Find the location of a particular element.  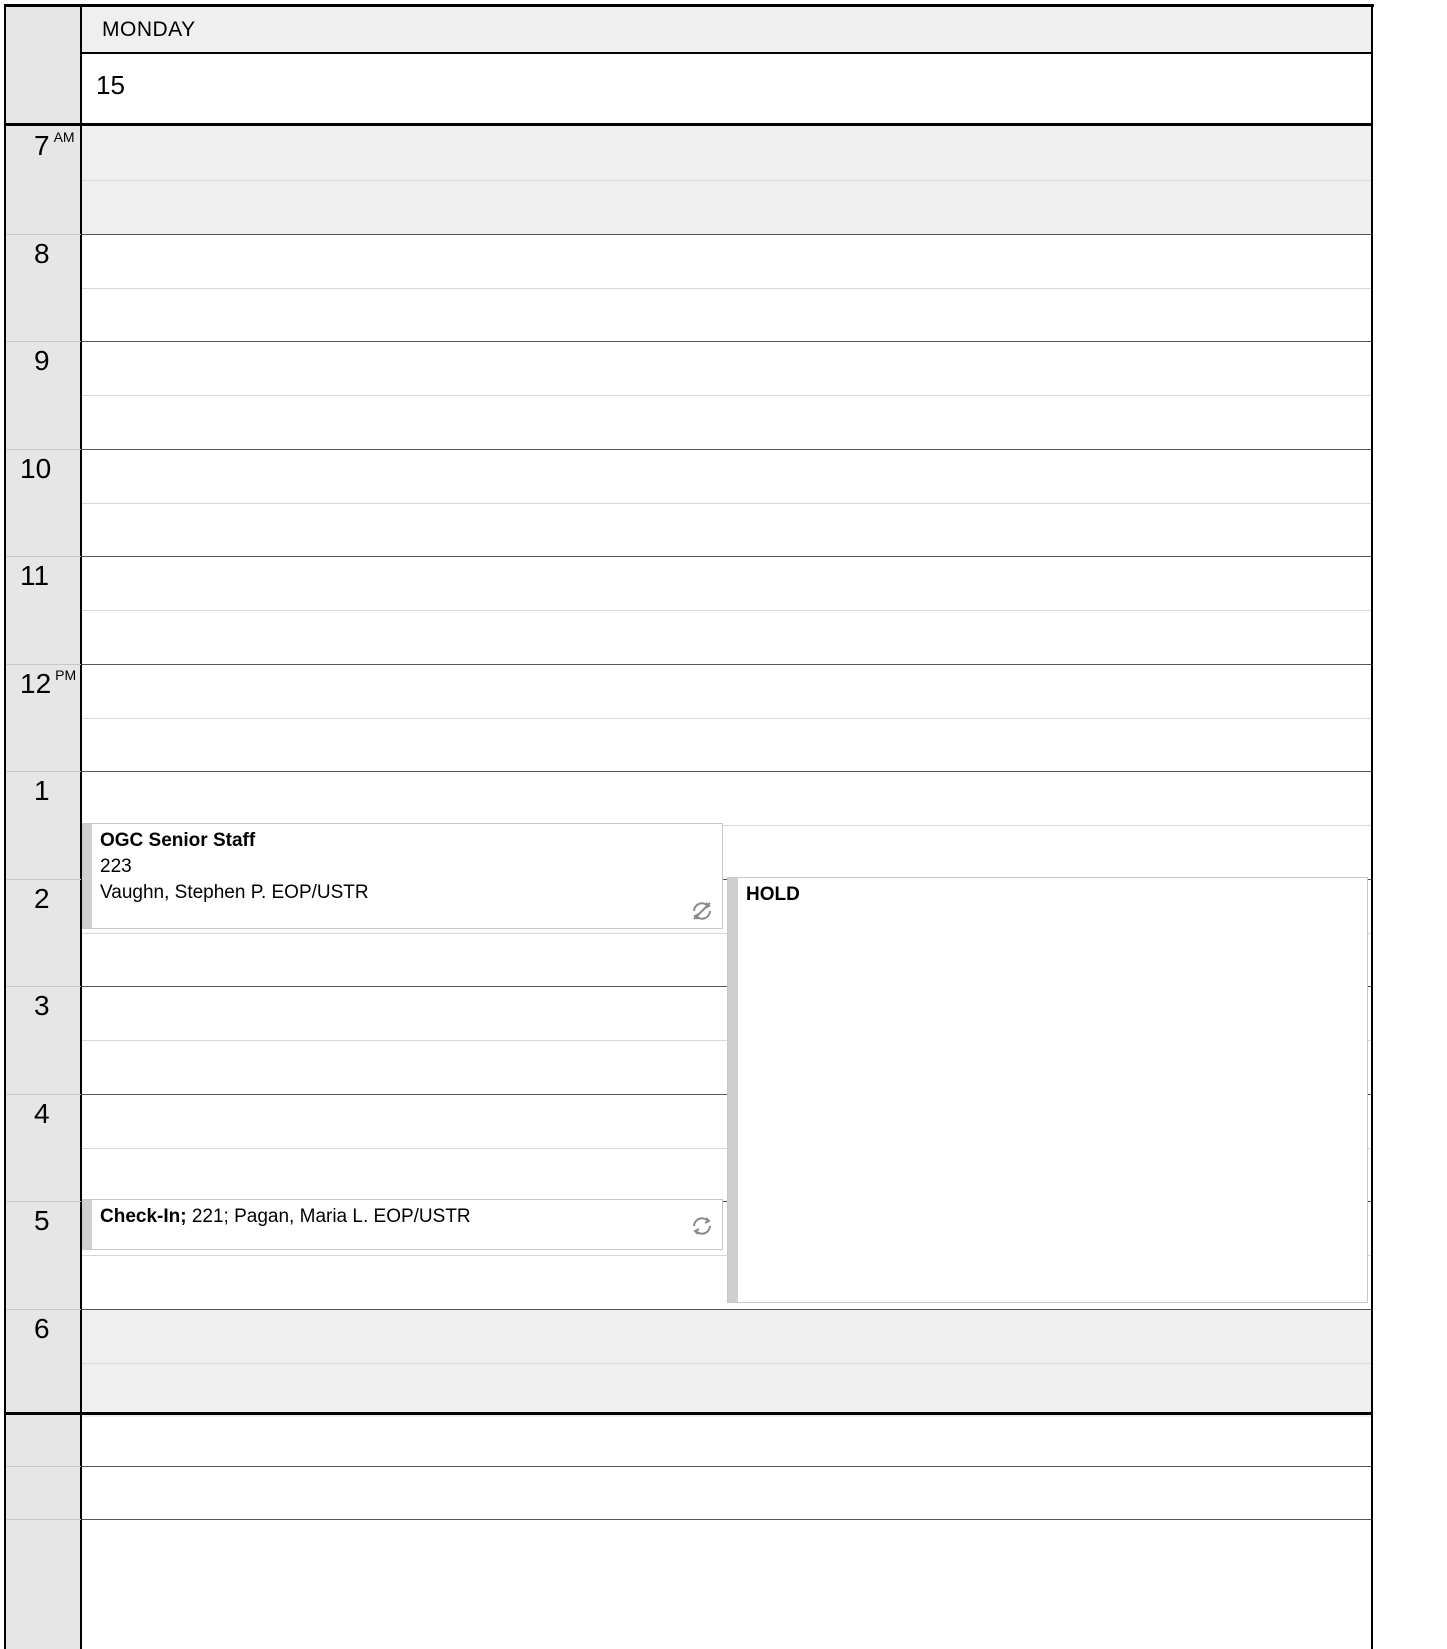

hour-label: 7 AM is located at coordinates (40, 143).